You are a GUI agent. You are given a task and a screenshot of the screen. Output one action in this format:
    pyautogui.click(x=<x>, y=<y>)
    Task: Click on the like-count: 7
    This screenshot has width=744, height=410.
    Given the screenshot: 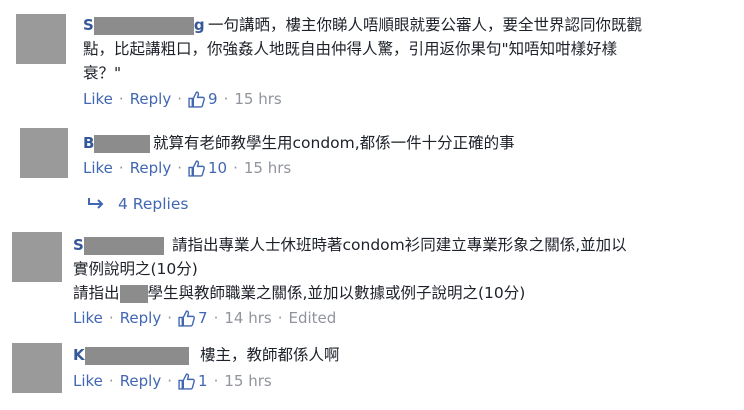 What is the action you would take?
    pyautogui.click(x=203, y=318)
    